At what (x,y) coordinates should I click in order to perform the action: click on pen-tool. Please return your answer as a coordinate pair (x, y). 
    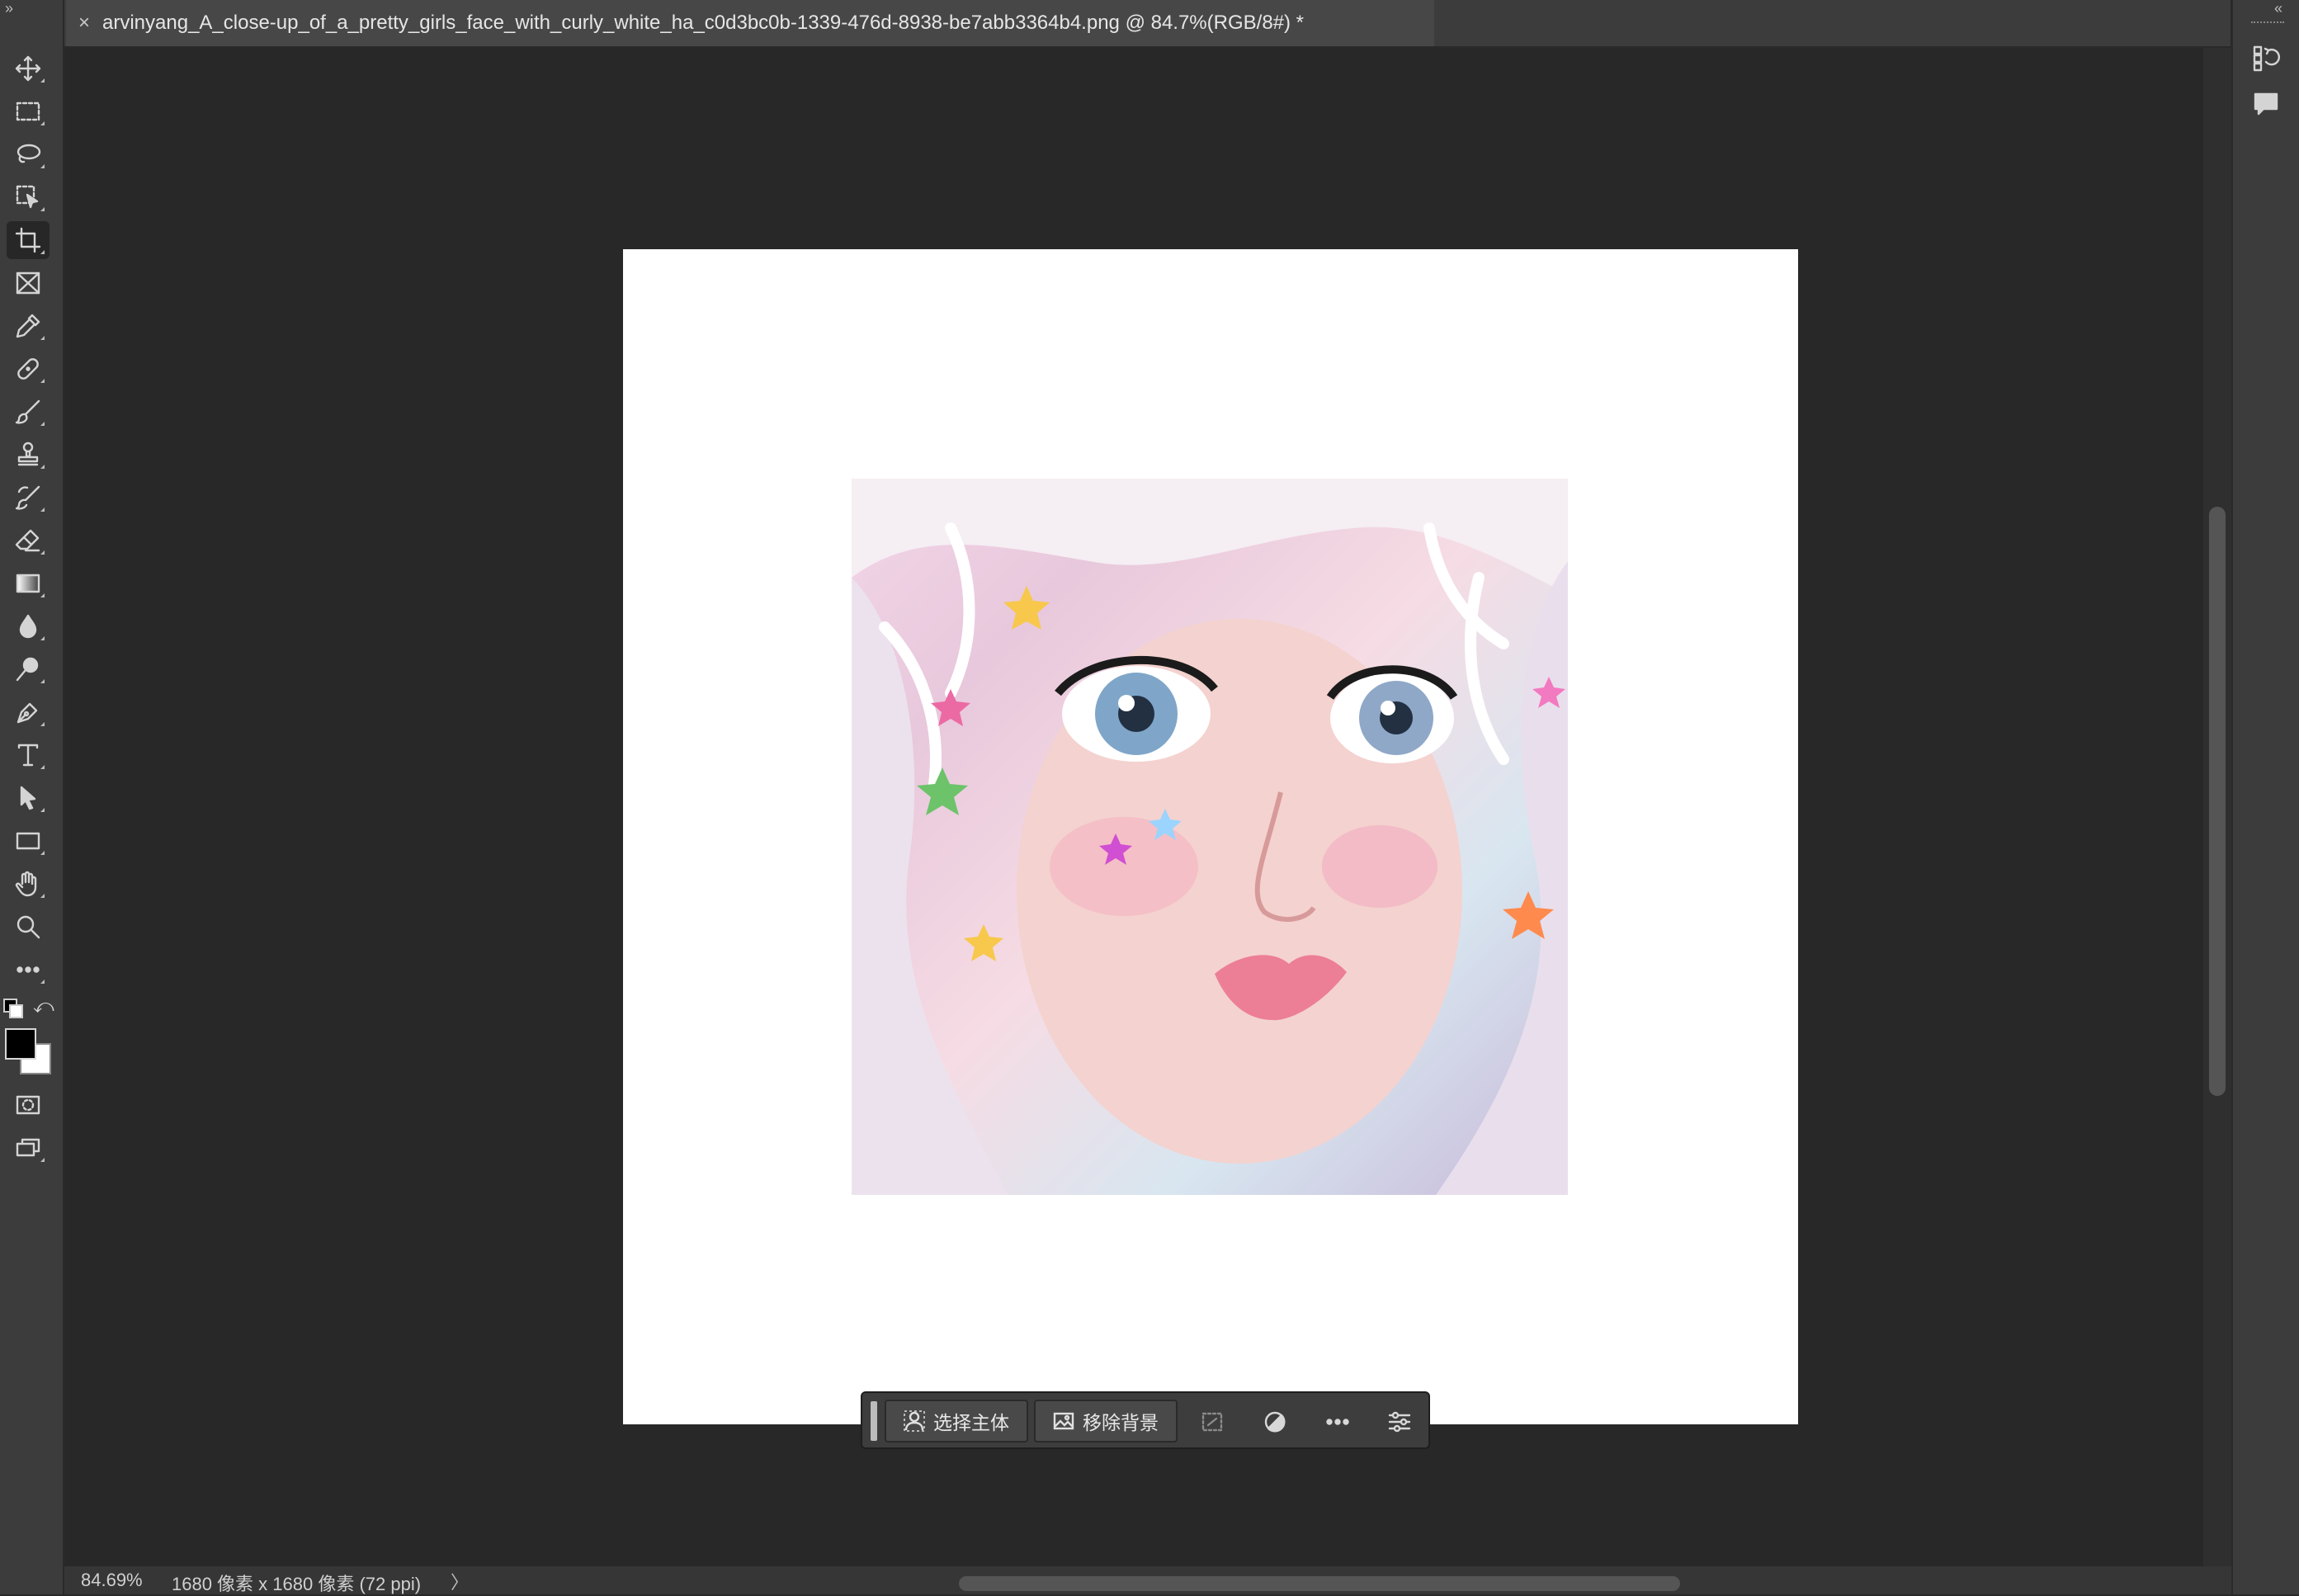
    Looking at the image, I should click on (28, 712).